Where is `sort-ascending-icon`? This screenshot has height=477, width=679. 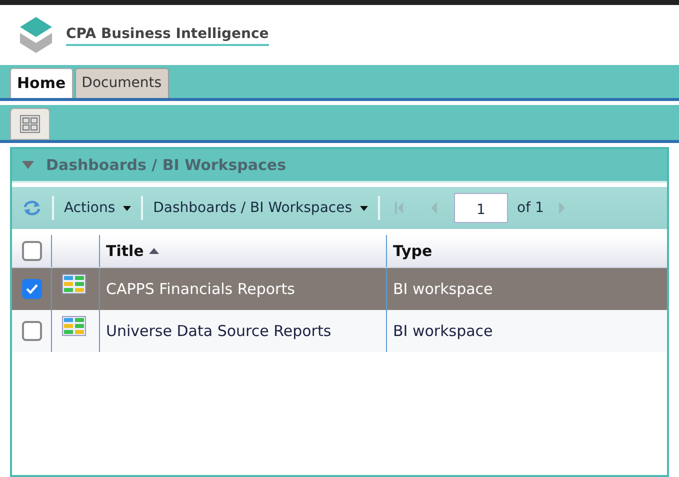 sort-ascending-icon is located at coordinates (153, 251).